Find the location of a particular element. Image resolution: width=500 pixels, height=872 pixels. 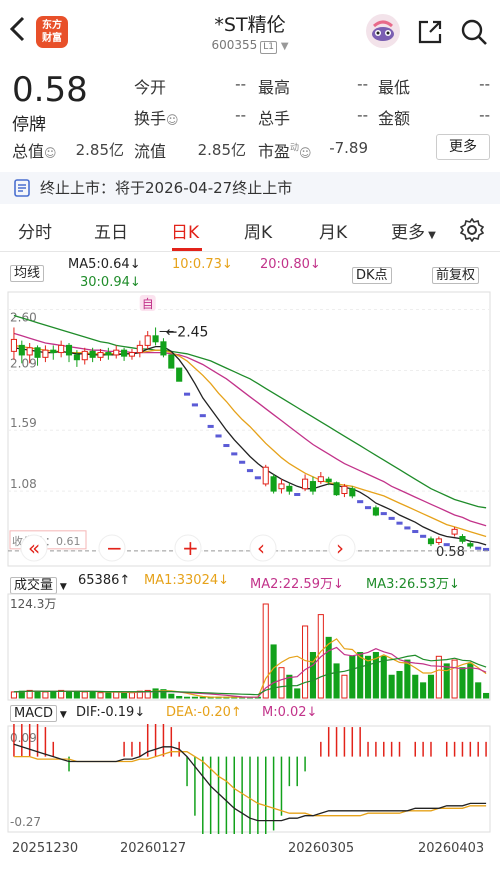

pe-value: -7.89 is located at coordinates (348, 148).